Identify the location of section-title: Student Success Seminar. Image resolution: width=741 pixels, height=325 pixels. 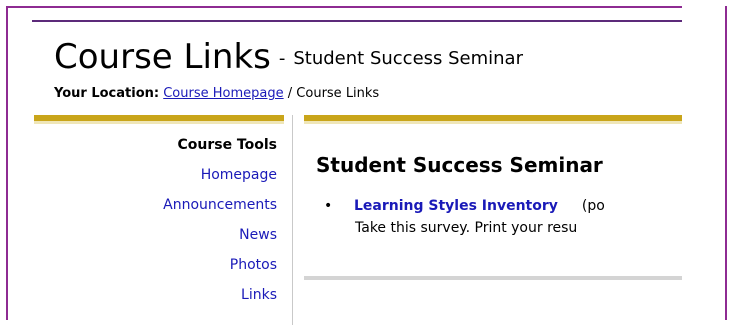
(459, 165).